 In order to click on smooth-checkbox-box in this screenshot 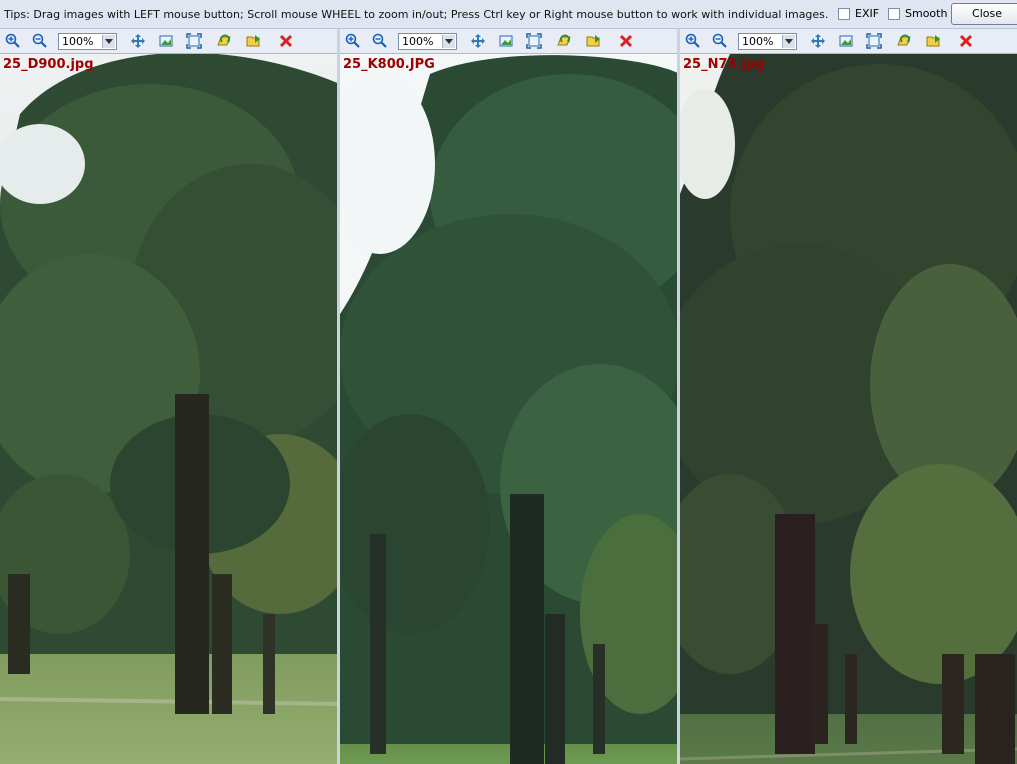, I will do `click(894, 13)`.